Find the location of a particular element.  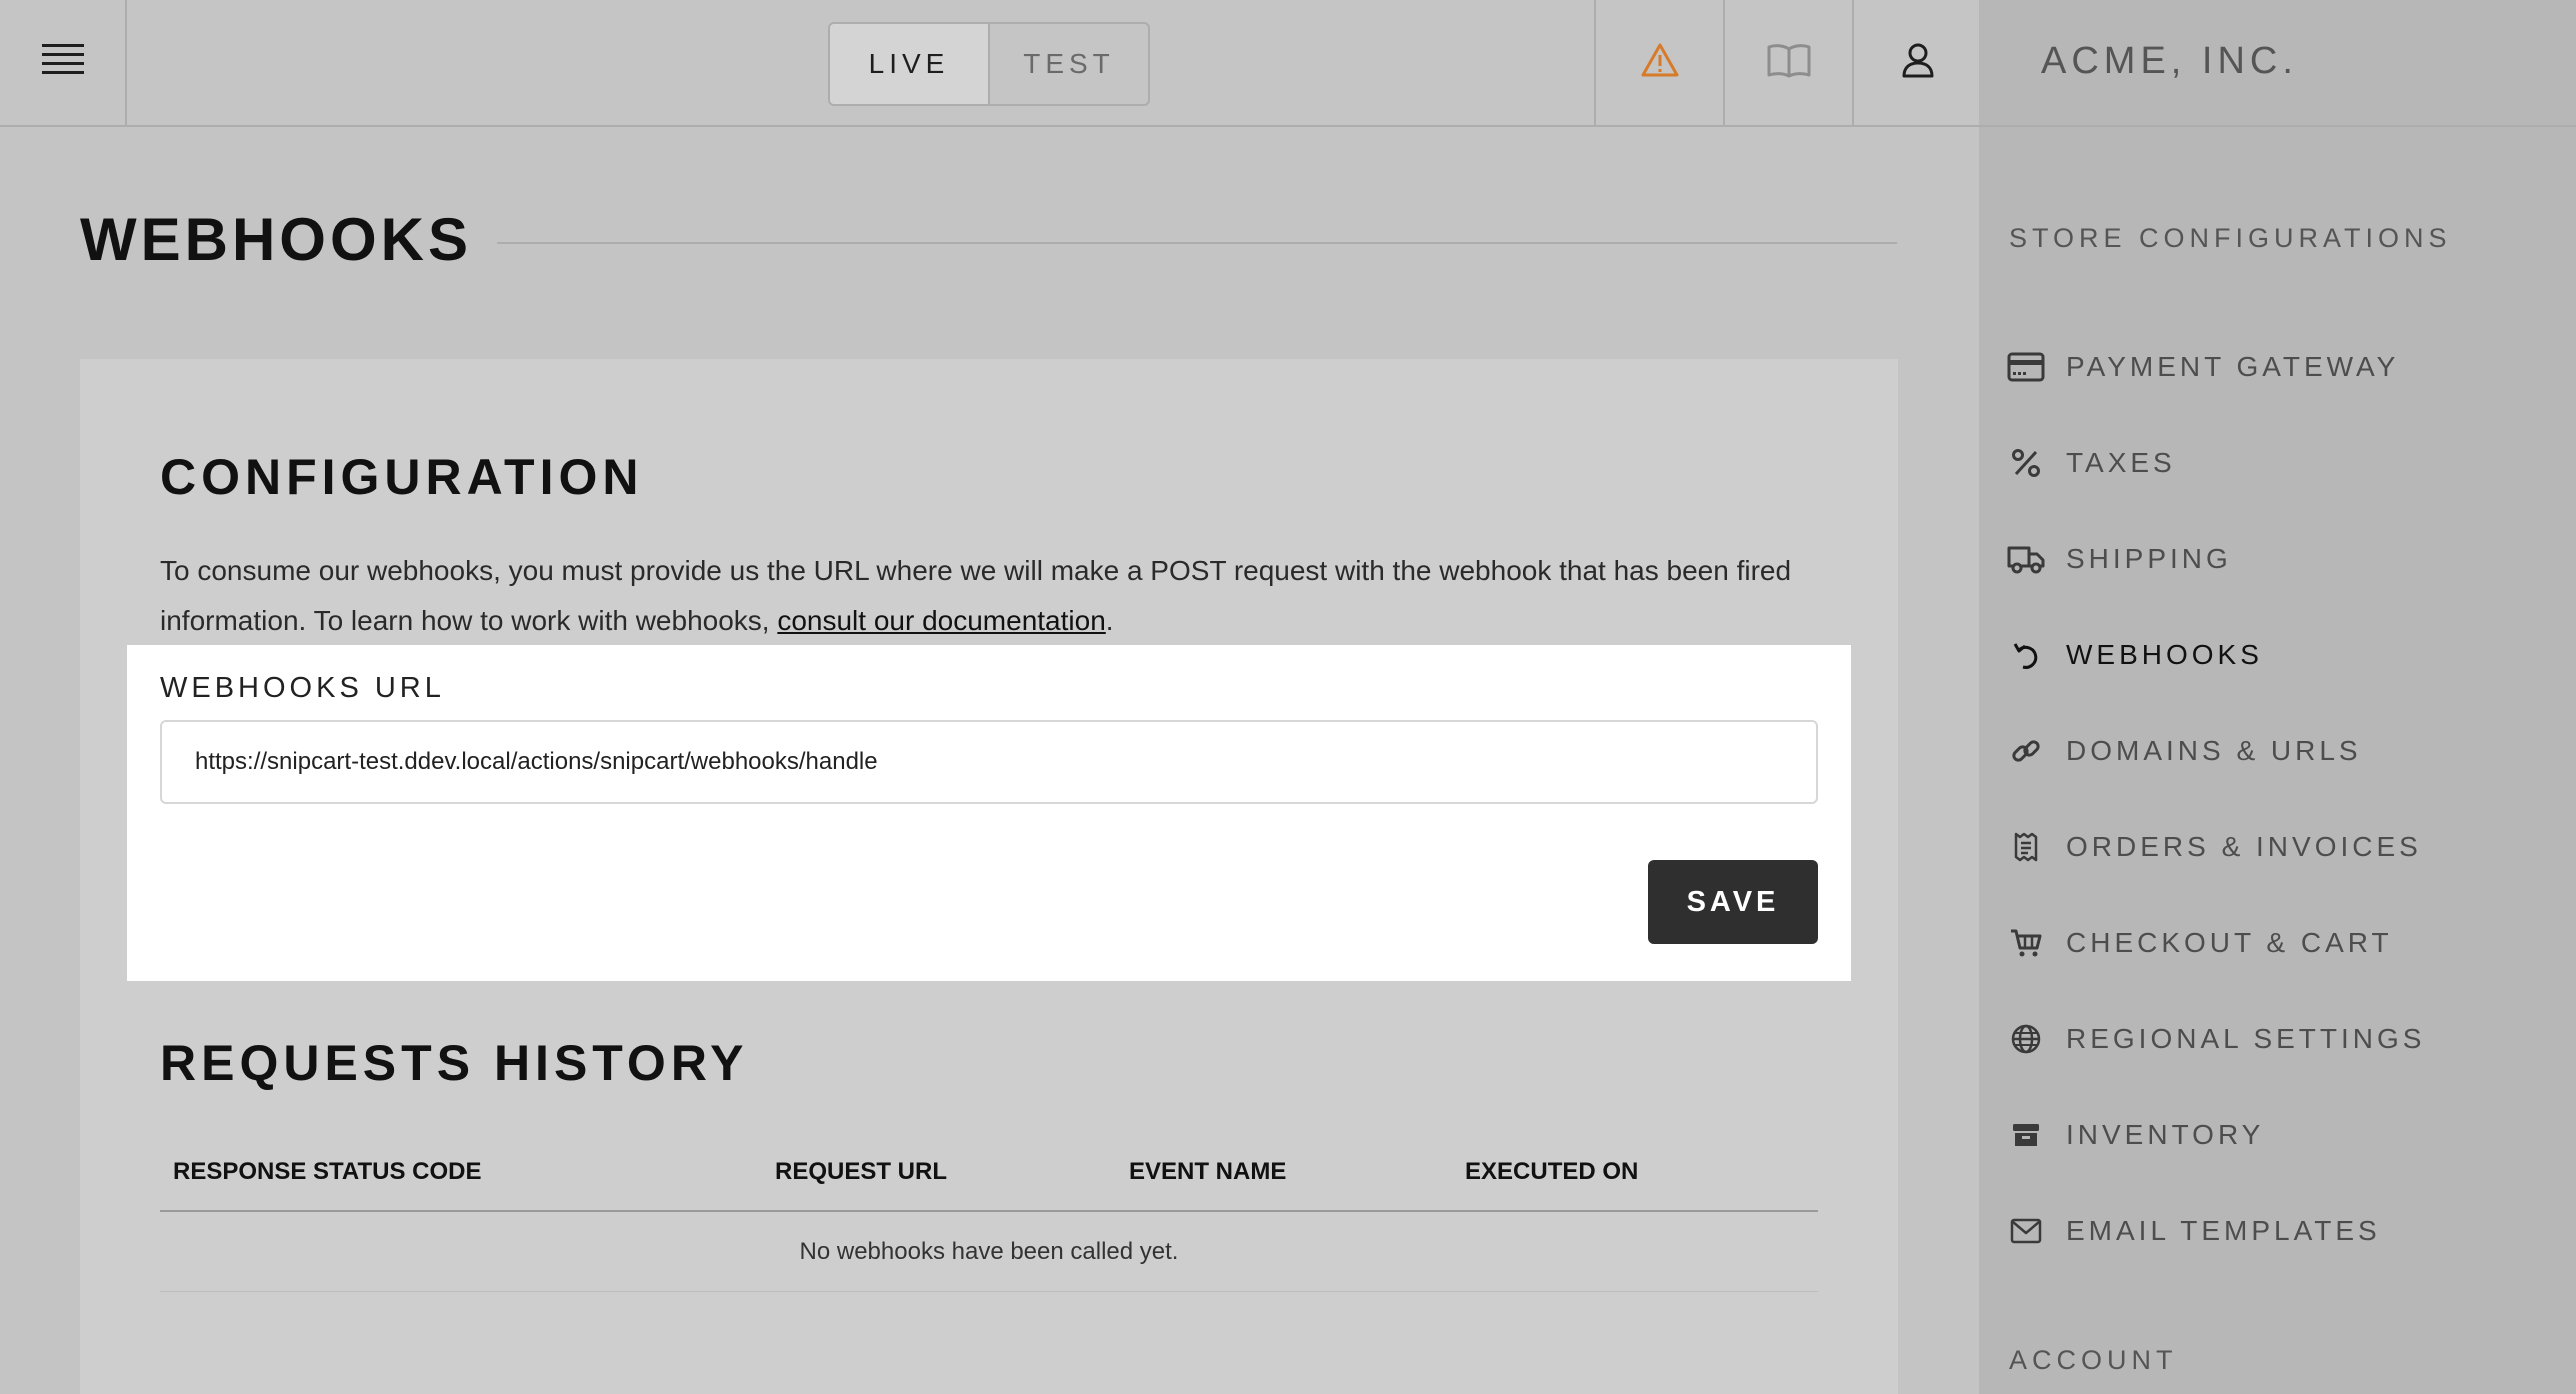

sidebar-item-label: INVENTORY is located at coordinates (2165, 1134).